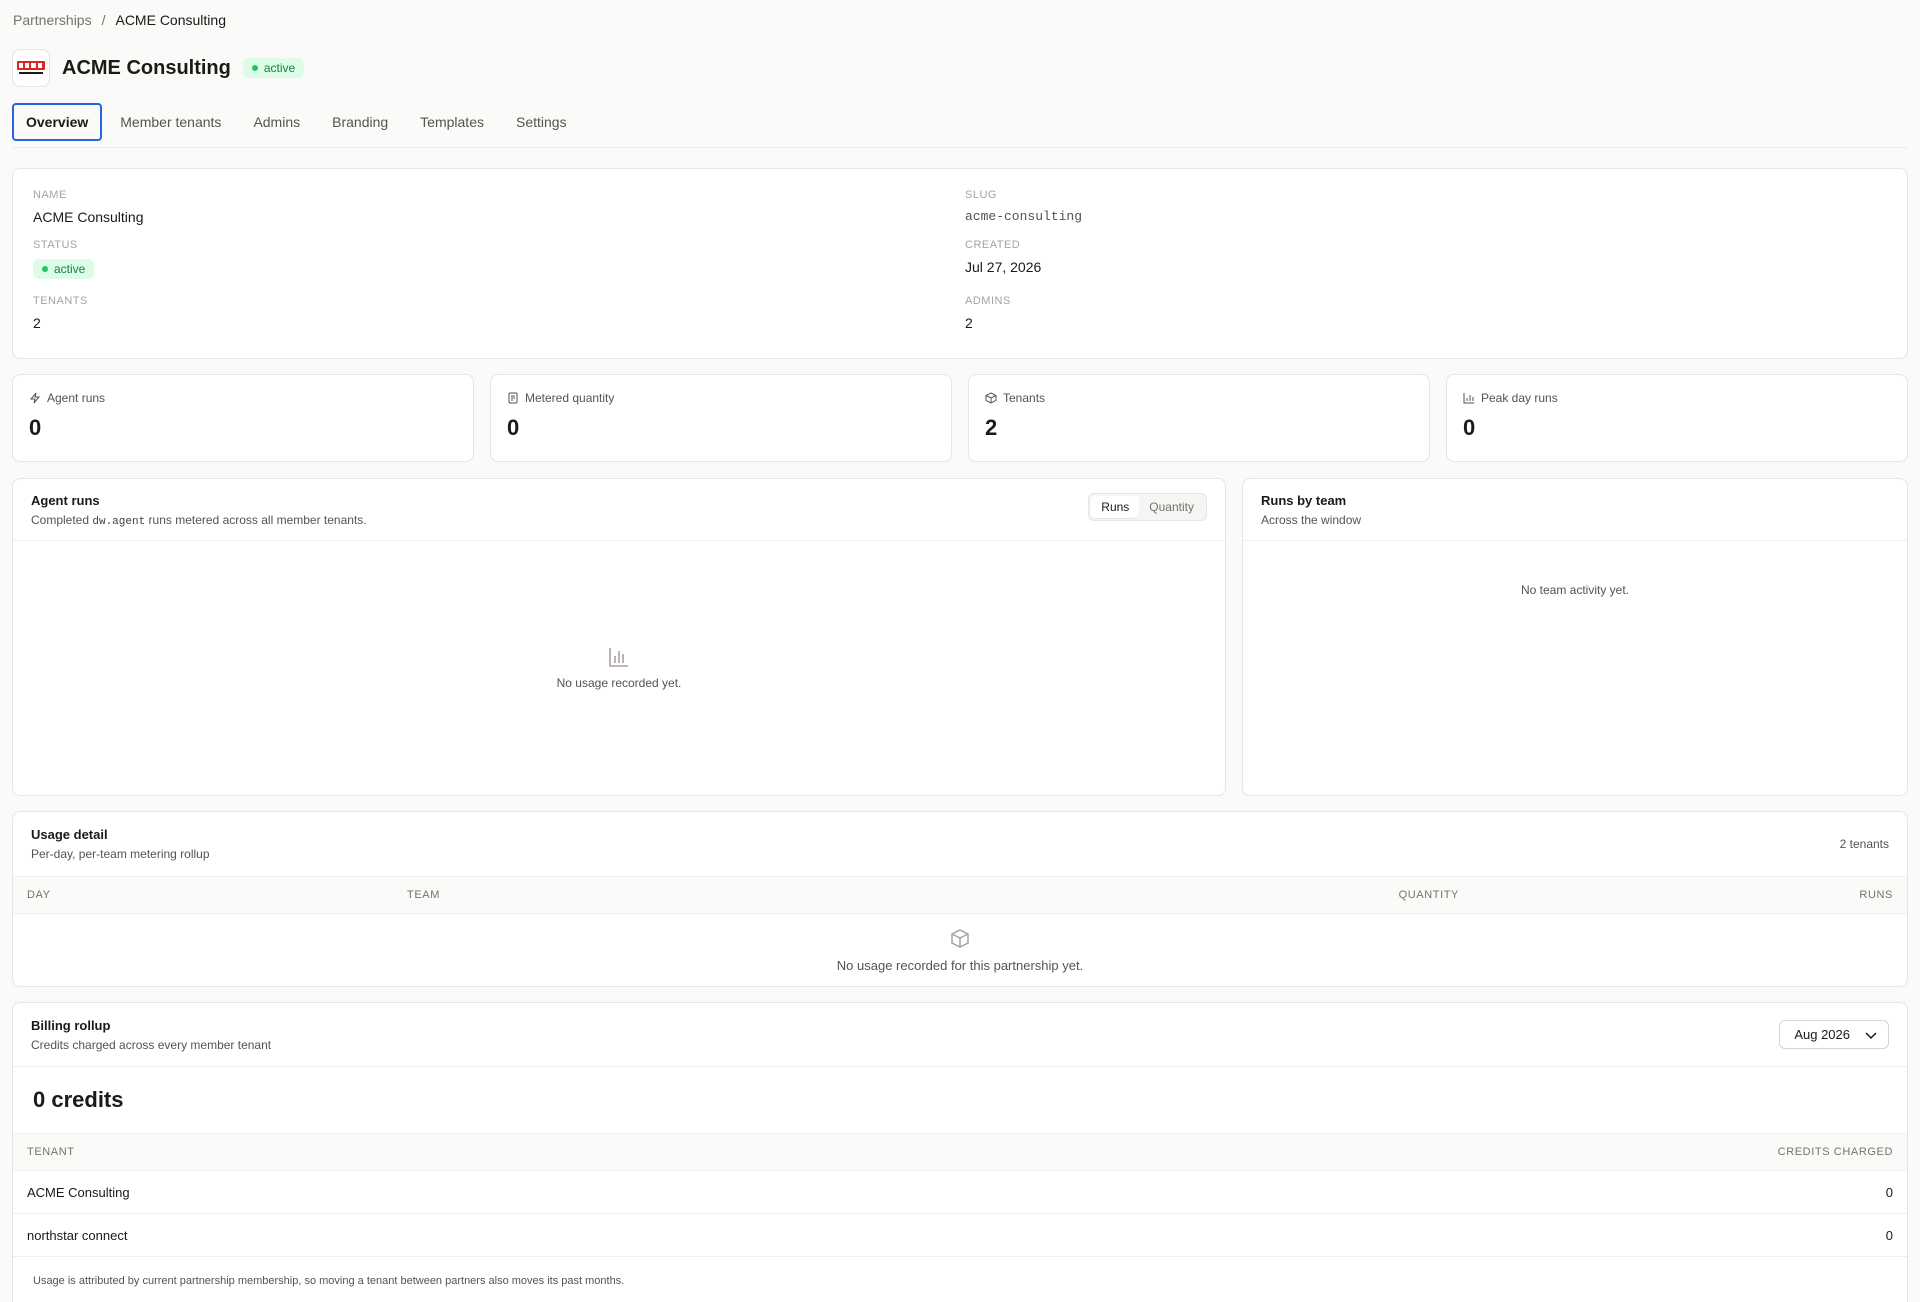 The width and height of the screenshot is (1920, 1302). Describe the element at coordinates (1876, 895) in the screenshot. I see `column-header-runs: Runs` at that location.